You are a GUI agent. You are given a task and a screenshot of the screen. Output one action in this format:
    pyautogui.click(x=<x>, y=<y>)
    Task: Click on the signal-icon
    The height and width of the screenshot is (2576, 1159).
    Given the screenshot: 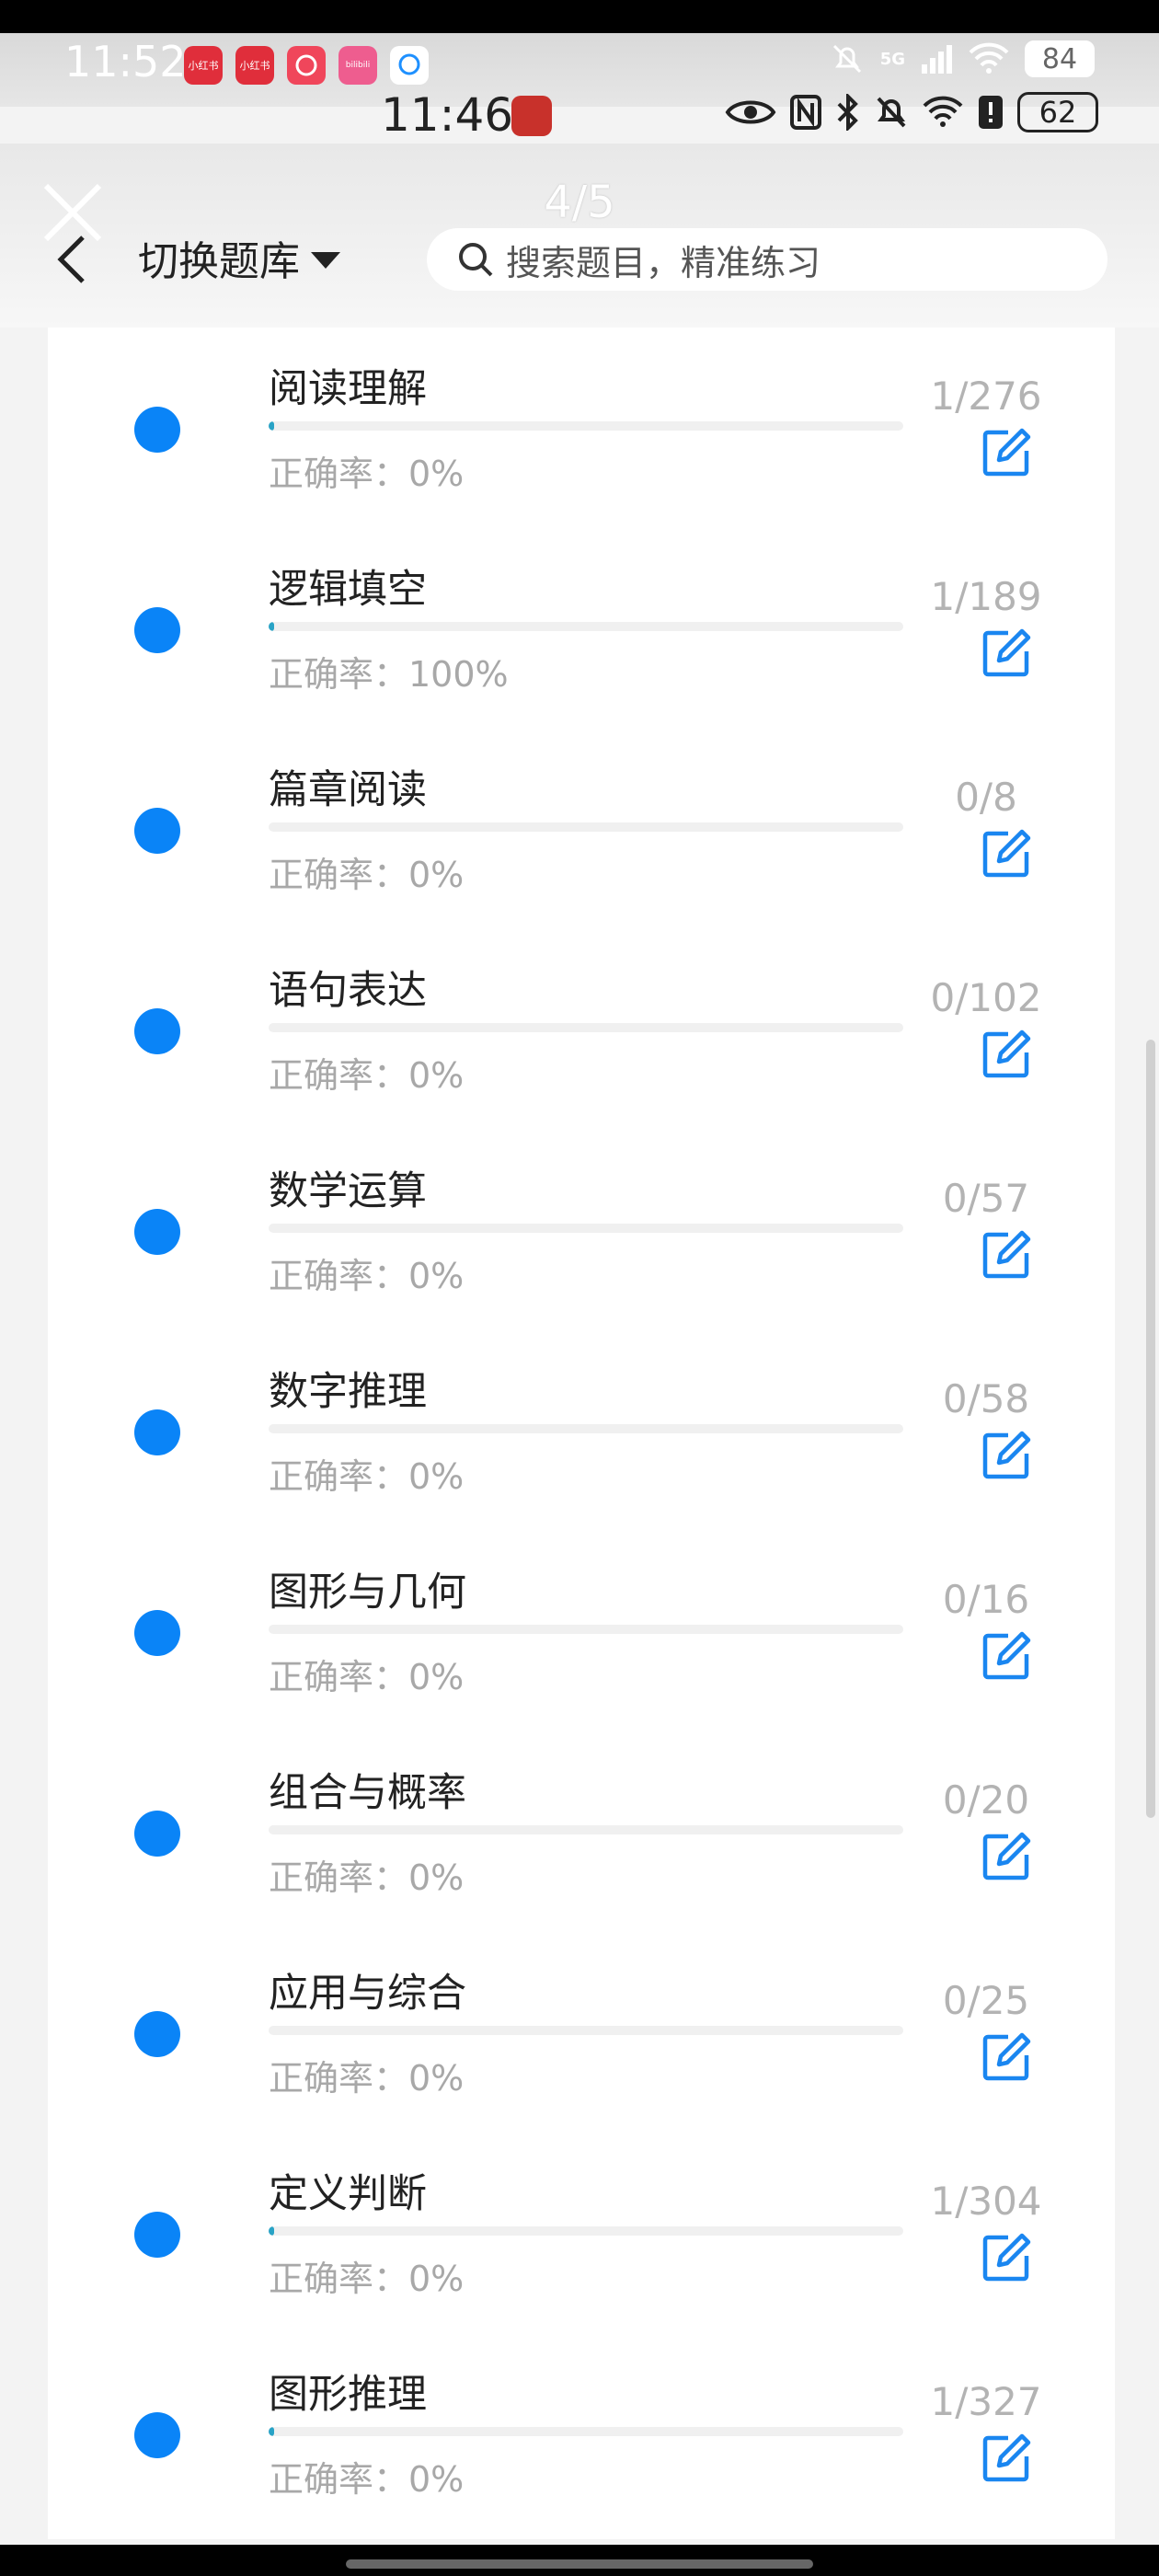 What is the action you would take?
    pyautogui.click(x=937, y=59)
    